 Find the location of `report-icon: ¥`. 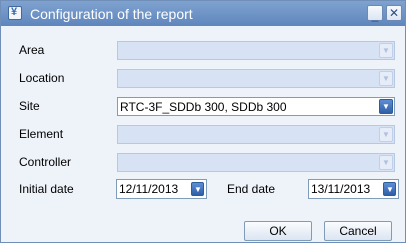

report-icon: ¥ is located at coordinates (15, 13).